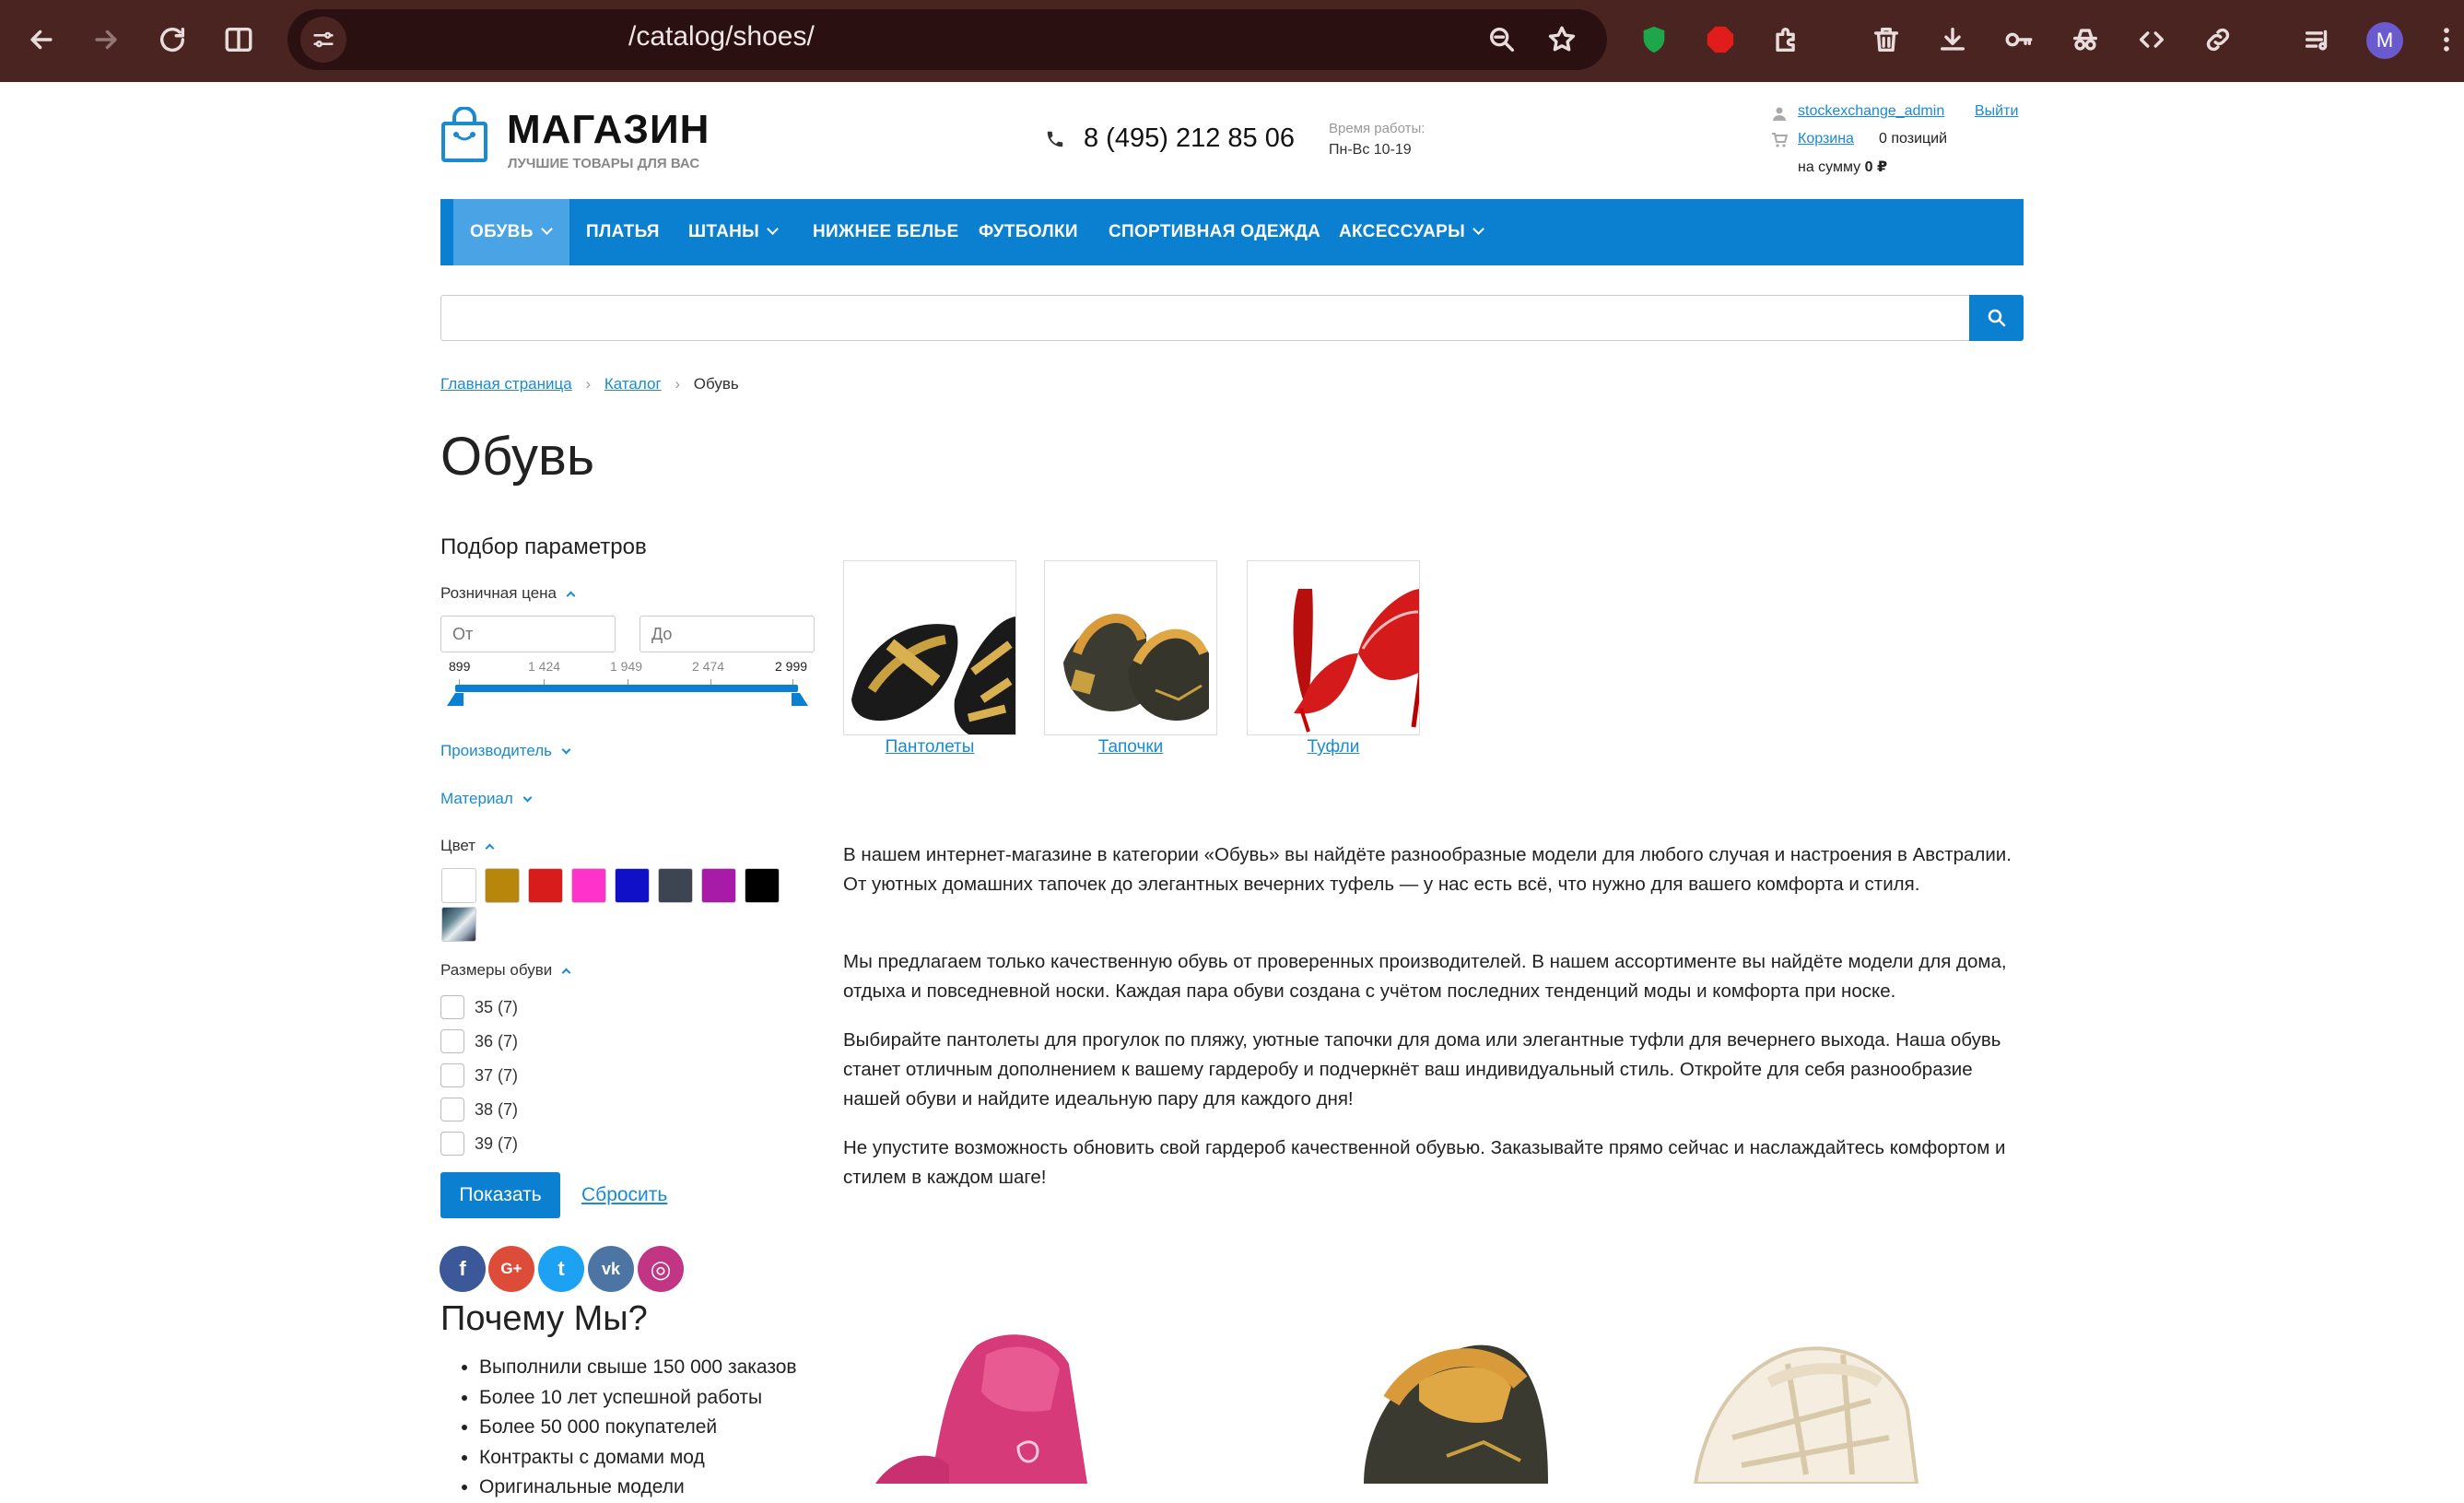  What do you see at coordinates (497, 1042) in the screenshot?
I see `size-option-label: 36 (7)` at bounding box center [497, 1042].